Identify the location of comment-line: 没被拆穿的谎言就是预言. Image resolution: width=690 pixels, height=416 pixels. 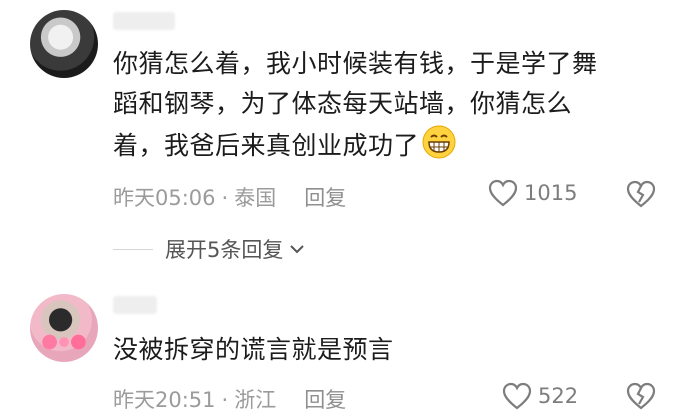
(253, 349).